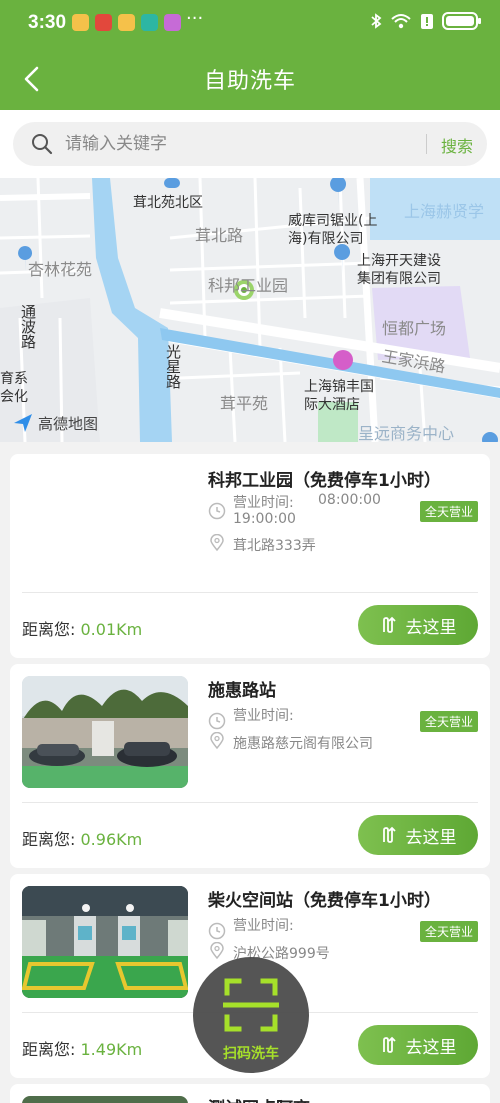 This screenshot has height=1103, width=500. I want to click on station-name: 柴火空间站（免费停车1小时）, so click(324, 901).